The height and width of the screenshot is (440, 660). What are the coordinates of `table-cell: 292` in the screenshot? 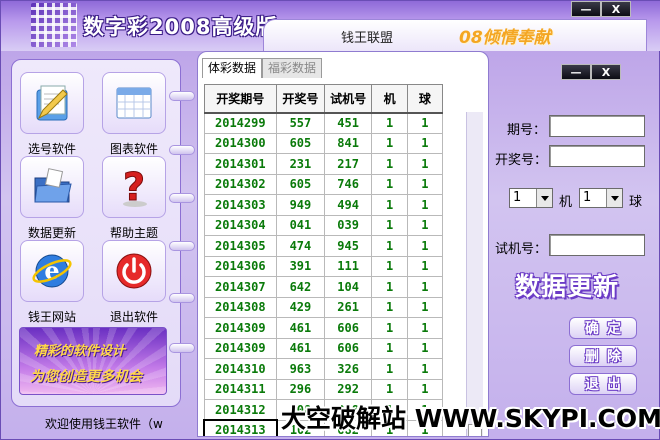 It's located at (348, 389).